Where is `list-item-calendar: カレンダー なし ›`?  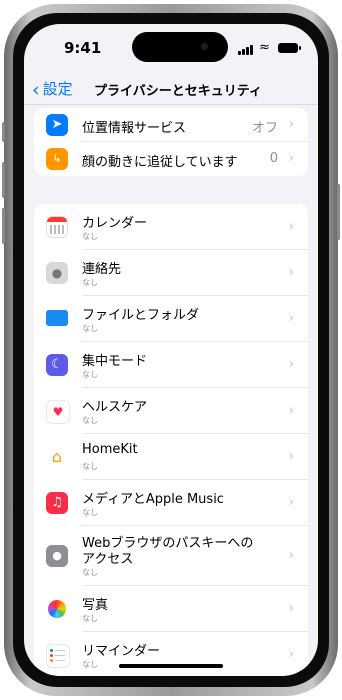 list-item-calendar: カレンダー なし › is located at coordinates (171, 227).